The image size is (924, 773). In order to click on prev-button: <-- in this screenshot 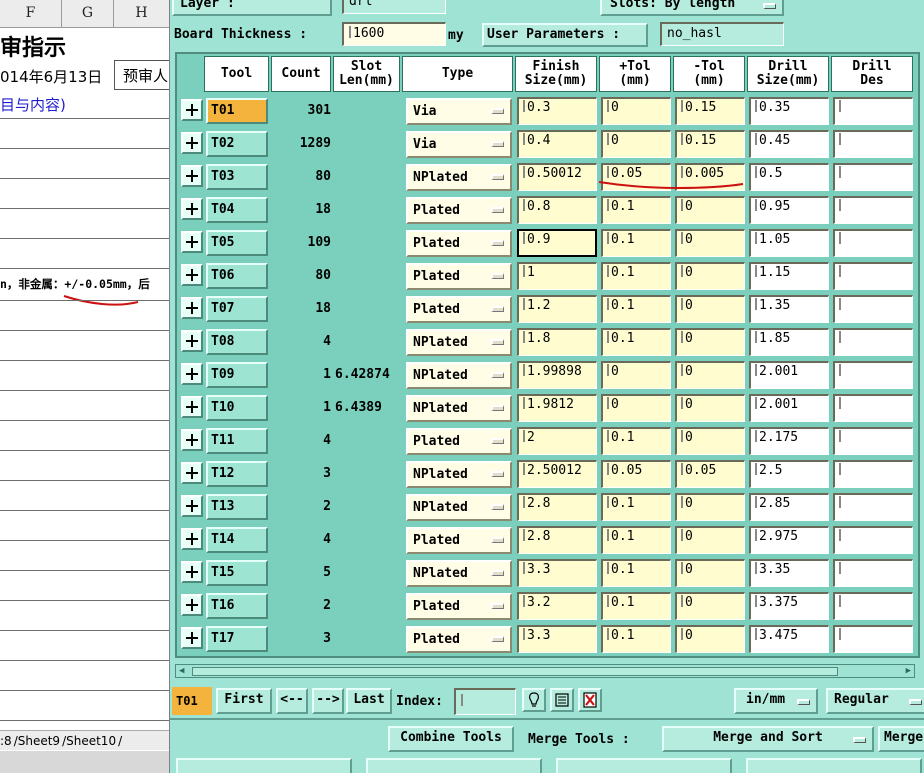, I will do `click(292, 701)`.